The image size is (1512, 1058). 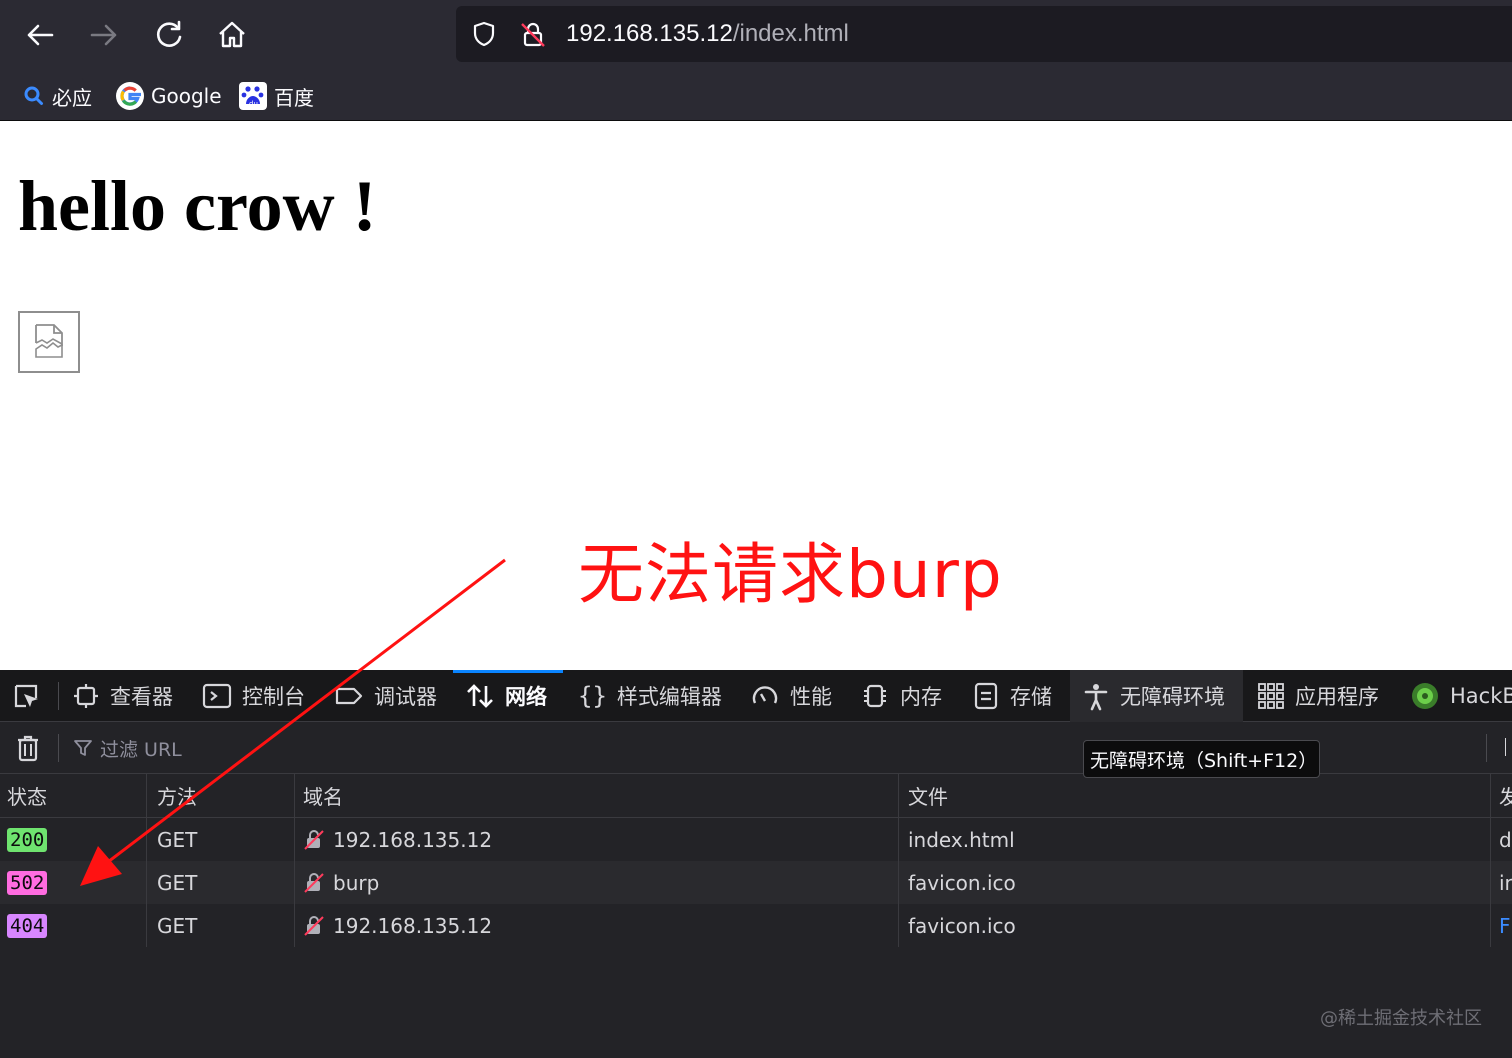 I want to click on bookmark-label: Google, so click(x=186, y=96).